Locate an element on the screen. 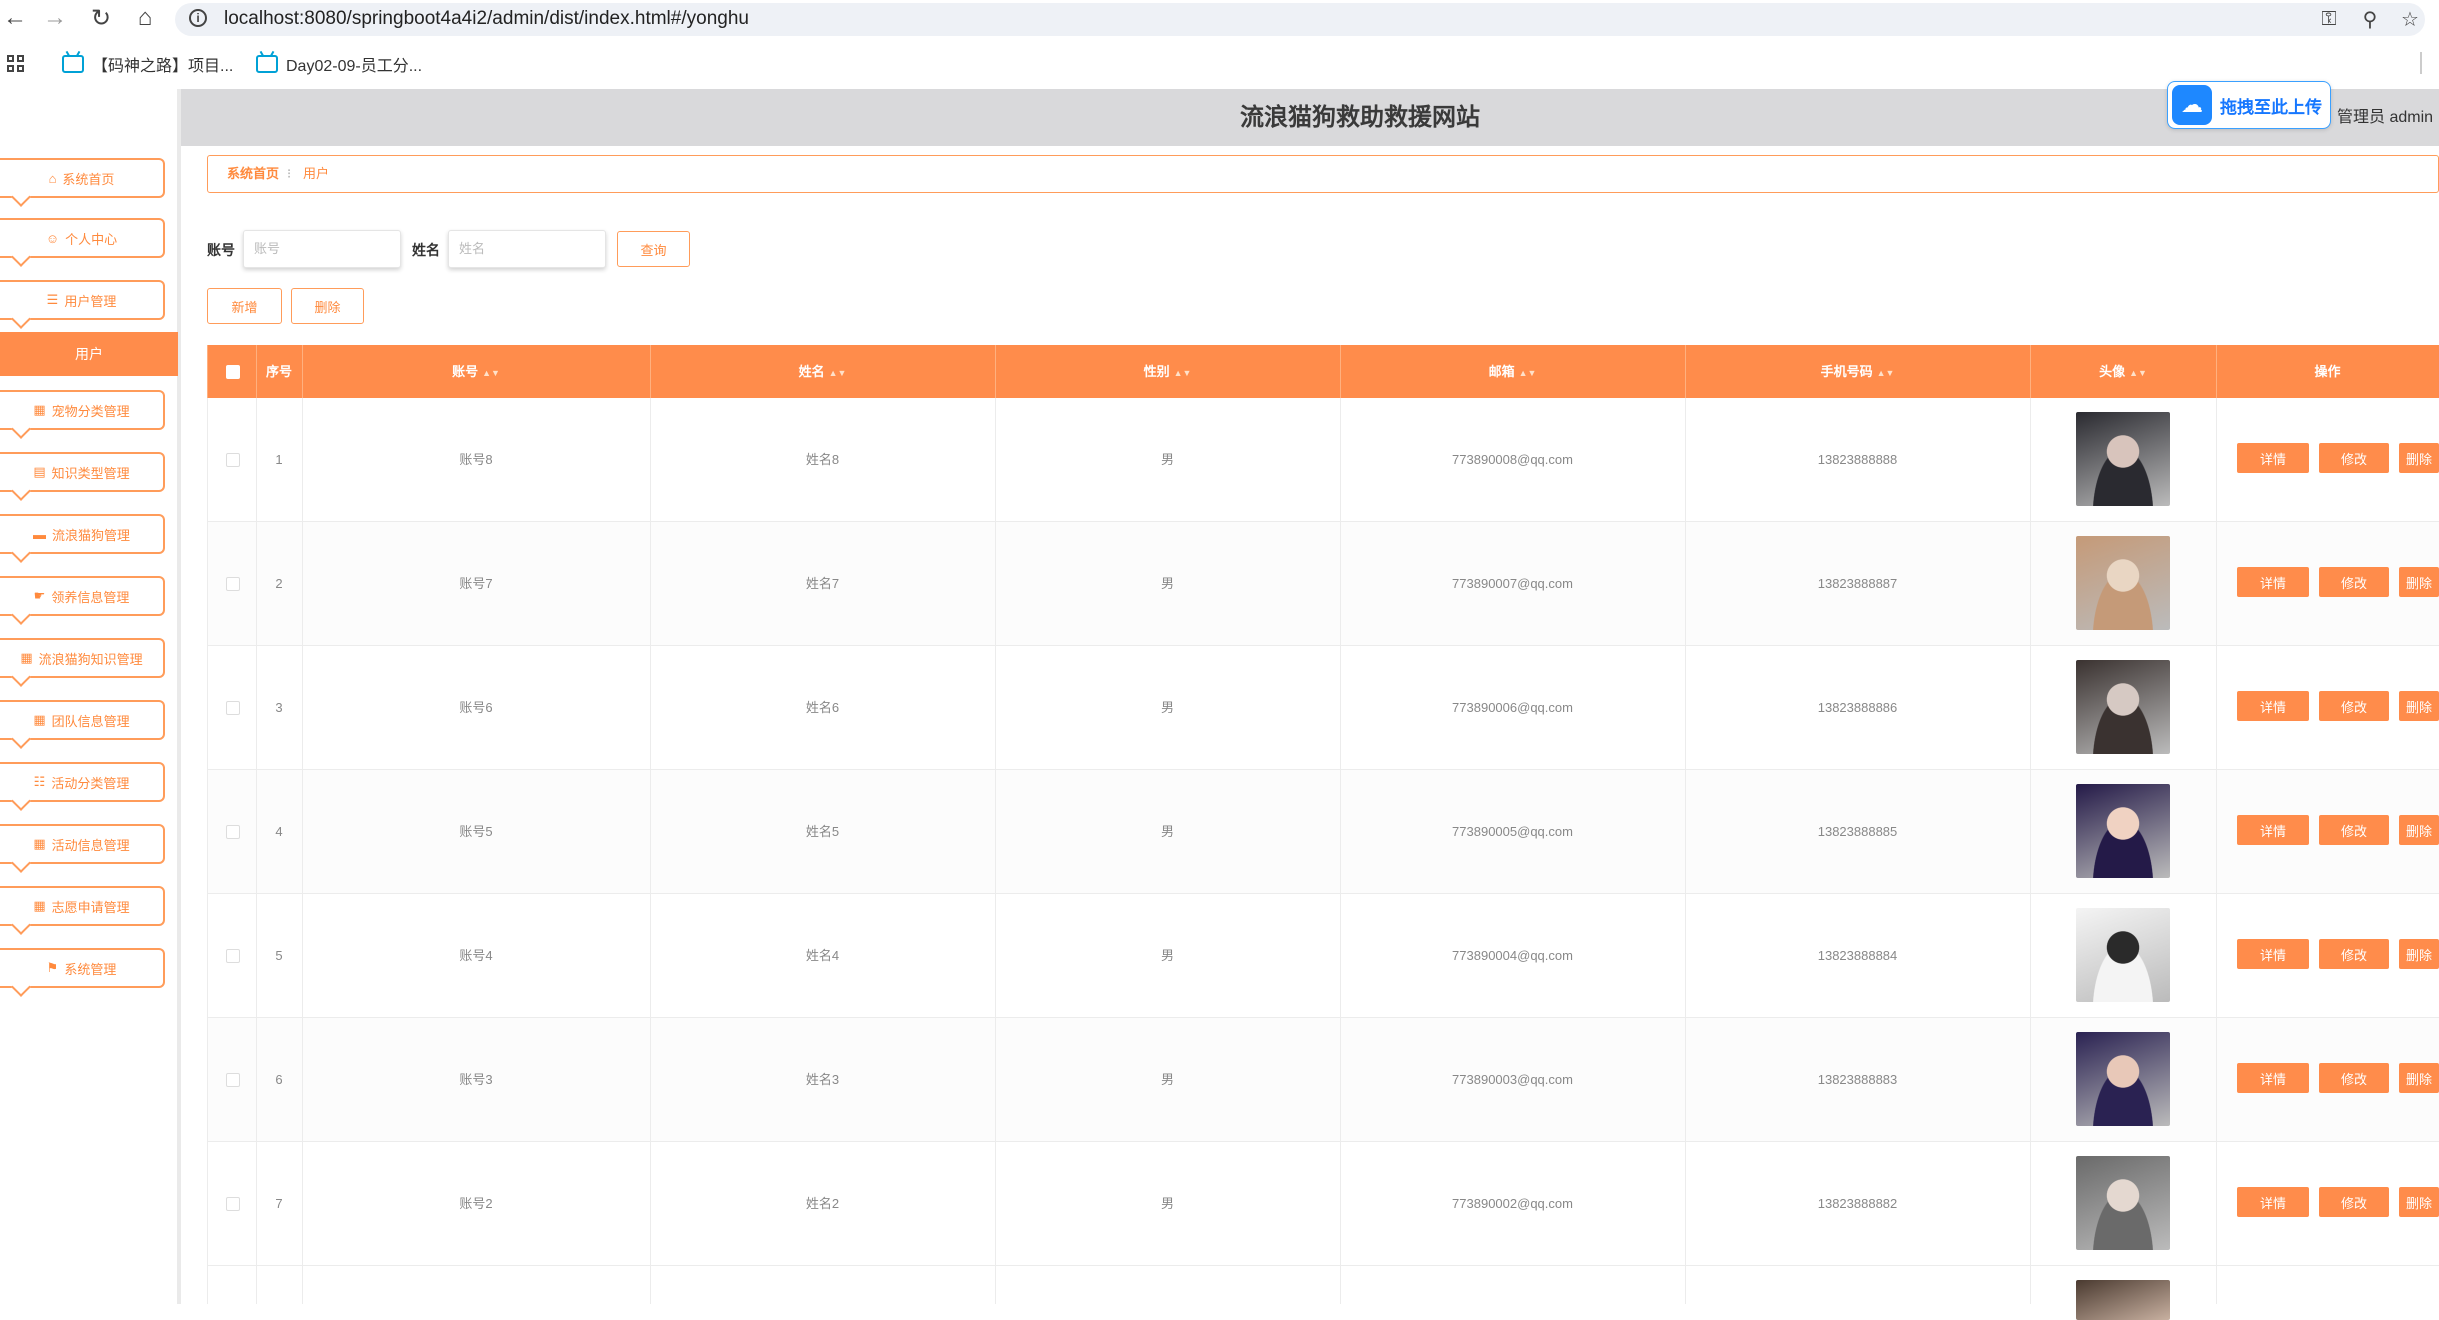  back-arrow-icon: ← is located at coordinates (15, 18).